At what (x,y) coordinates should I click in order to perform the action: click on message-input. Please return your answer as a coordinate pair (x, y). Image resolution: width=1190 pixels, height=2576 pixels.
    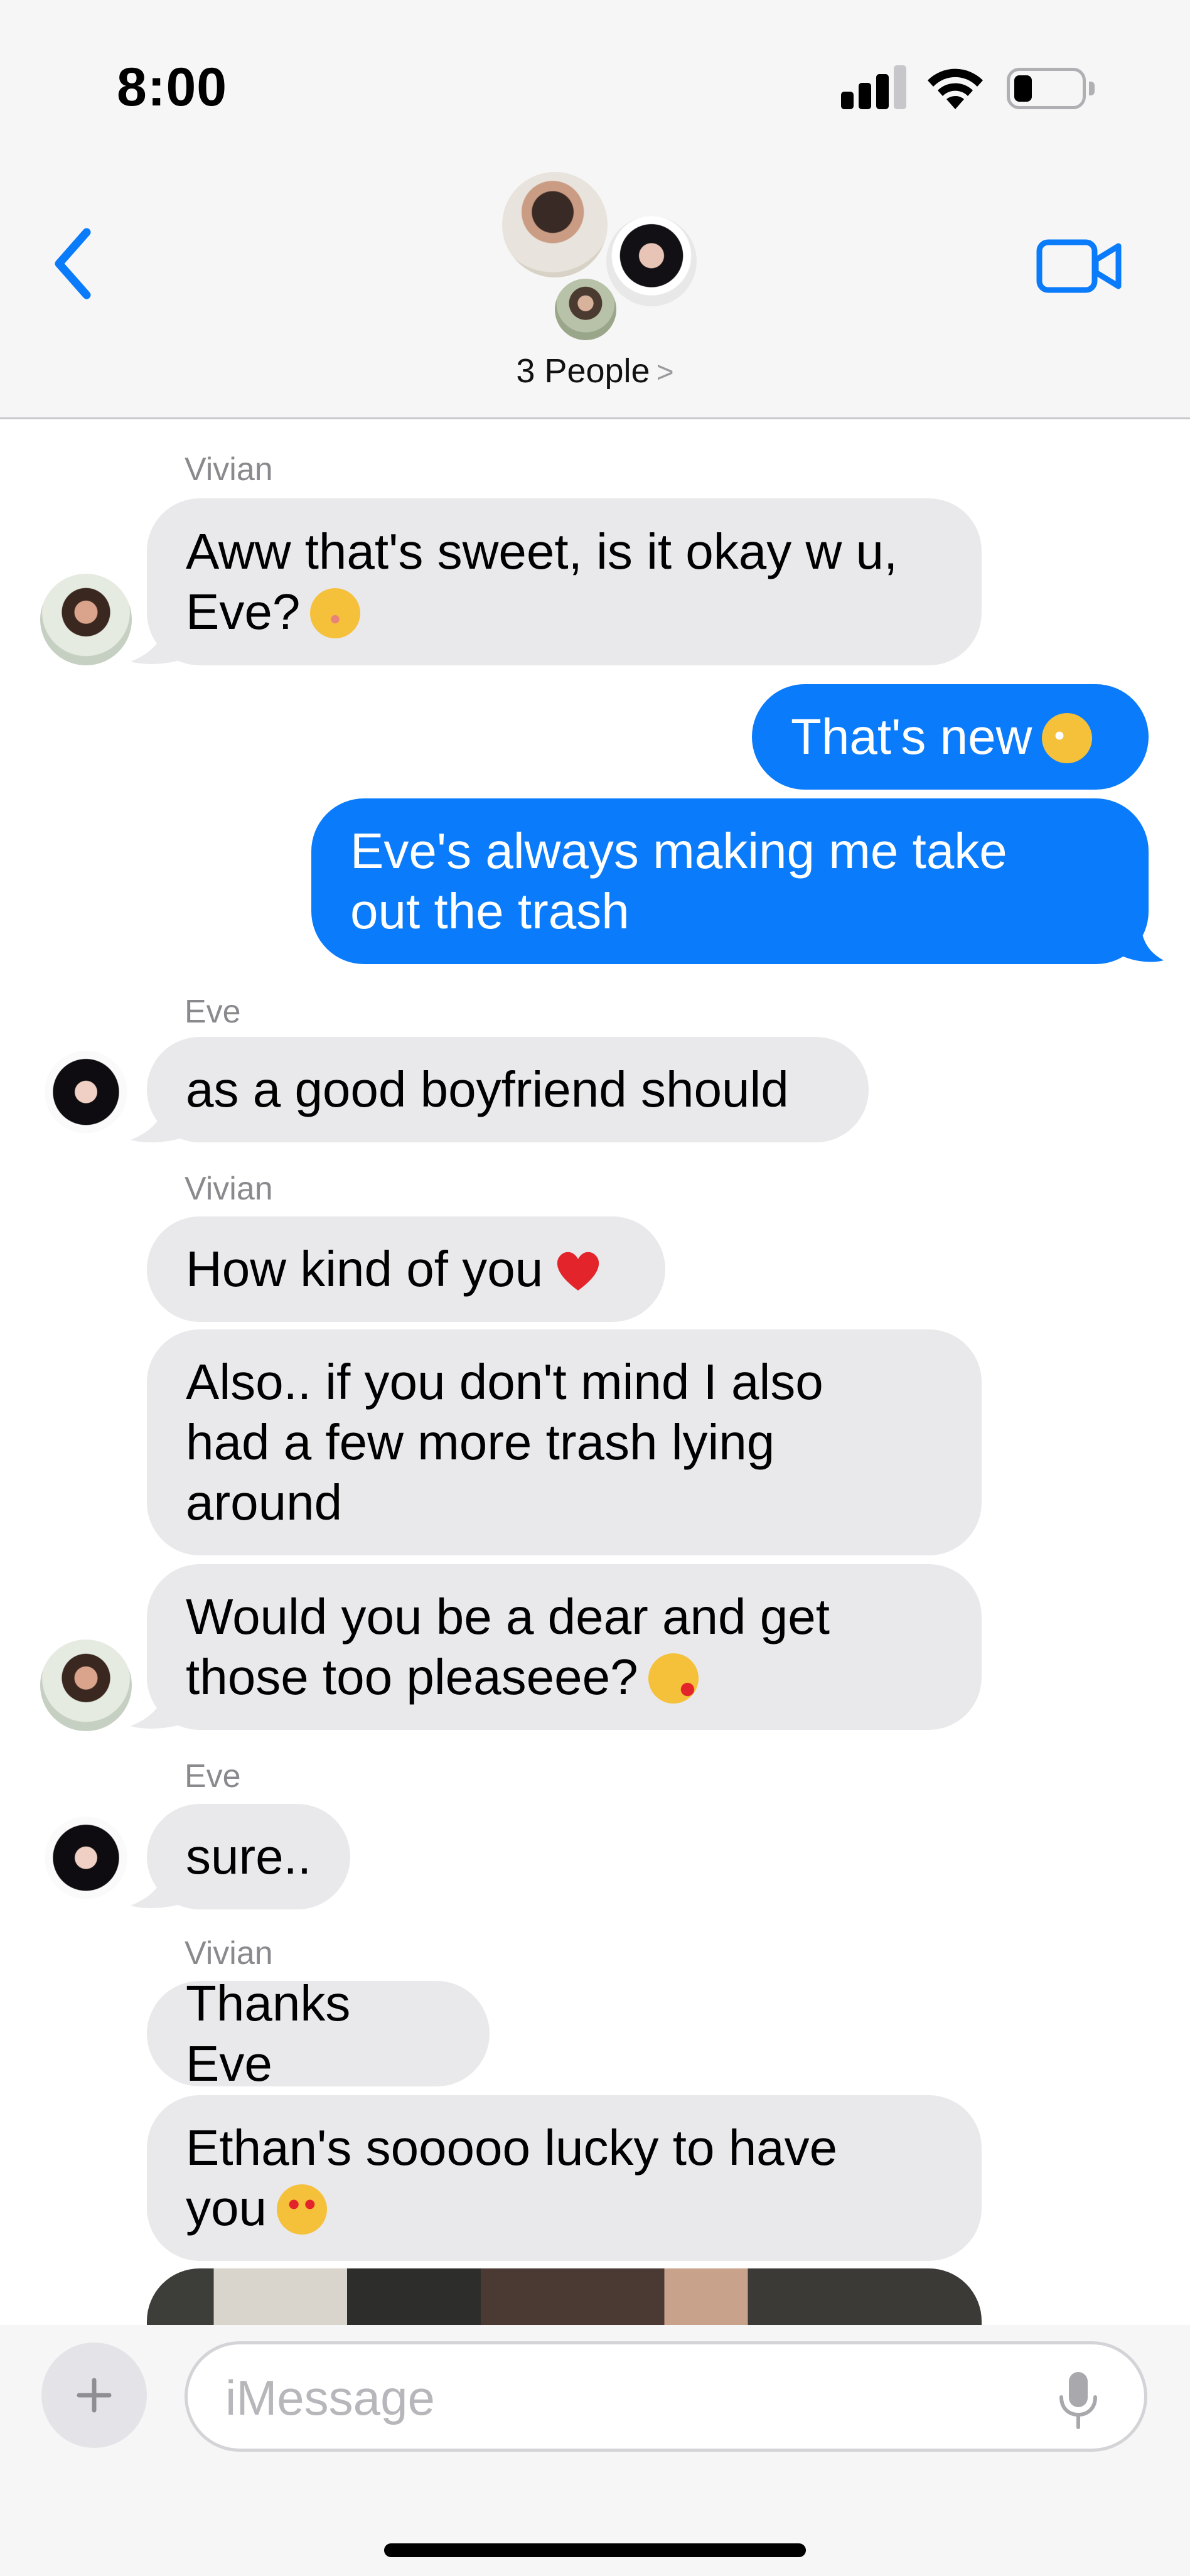
    Looking at the image, I should click on (627, 2397).